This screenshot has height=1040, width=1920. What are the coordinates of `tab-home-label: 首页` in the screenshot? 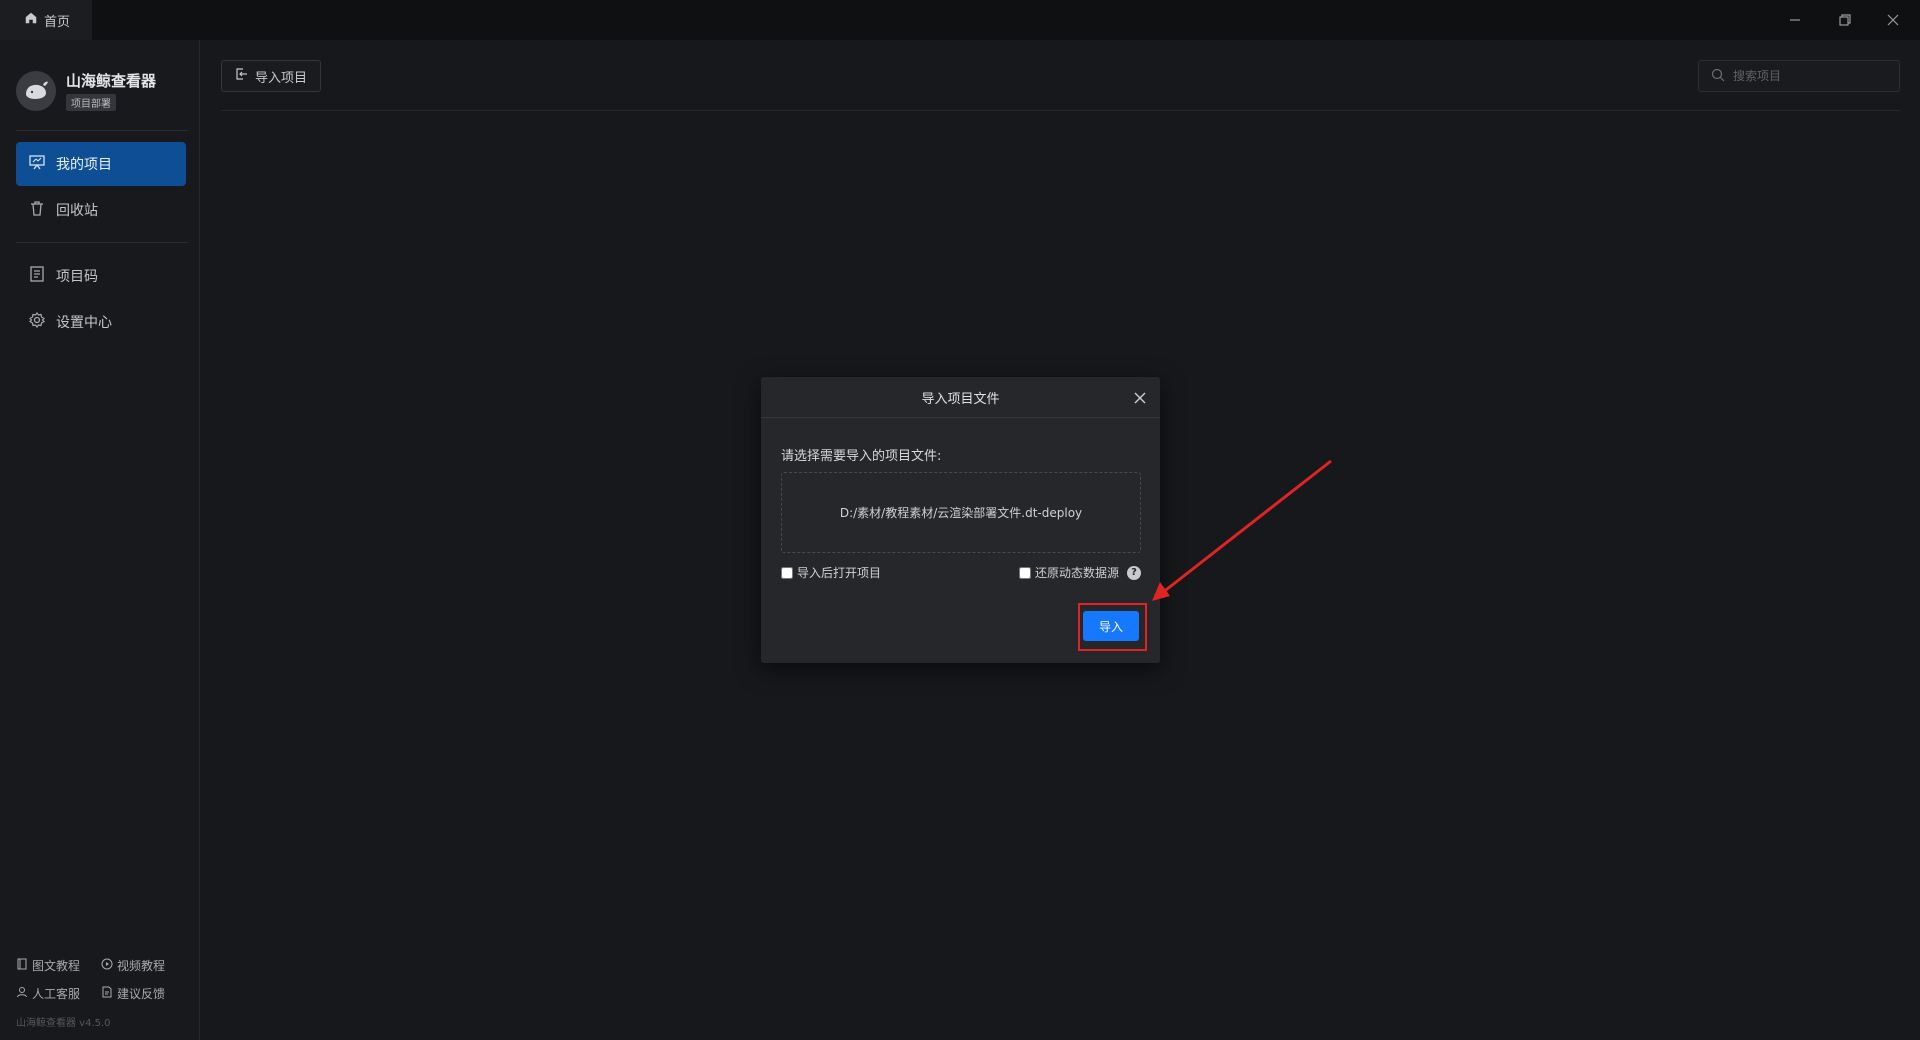 It's located at (57, 22).